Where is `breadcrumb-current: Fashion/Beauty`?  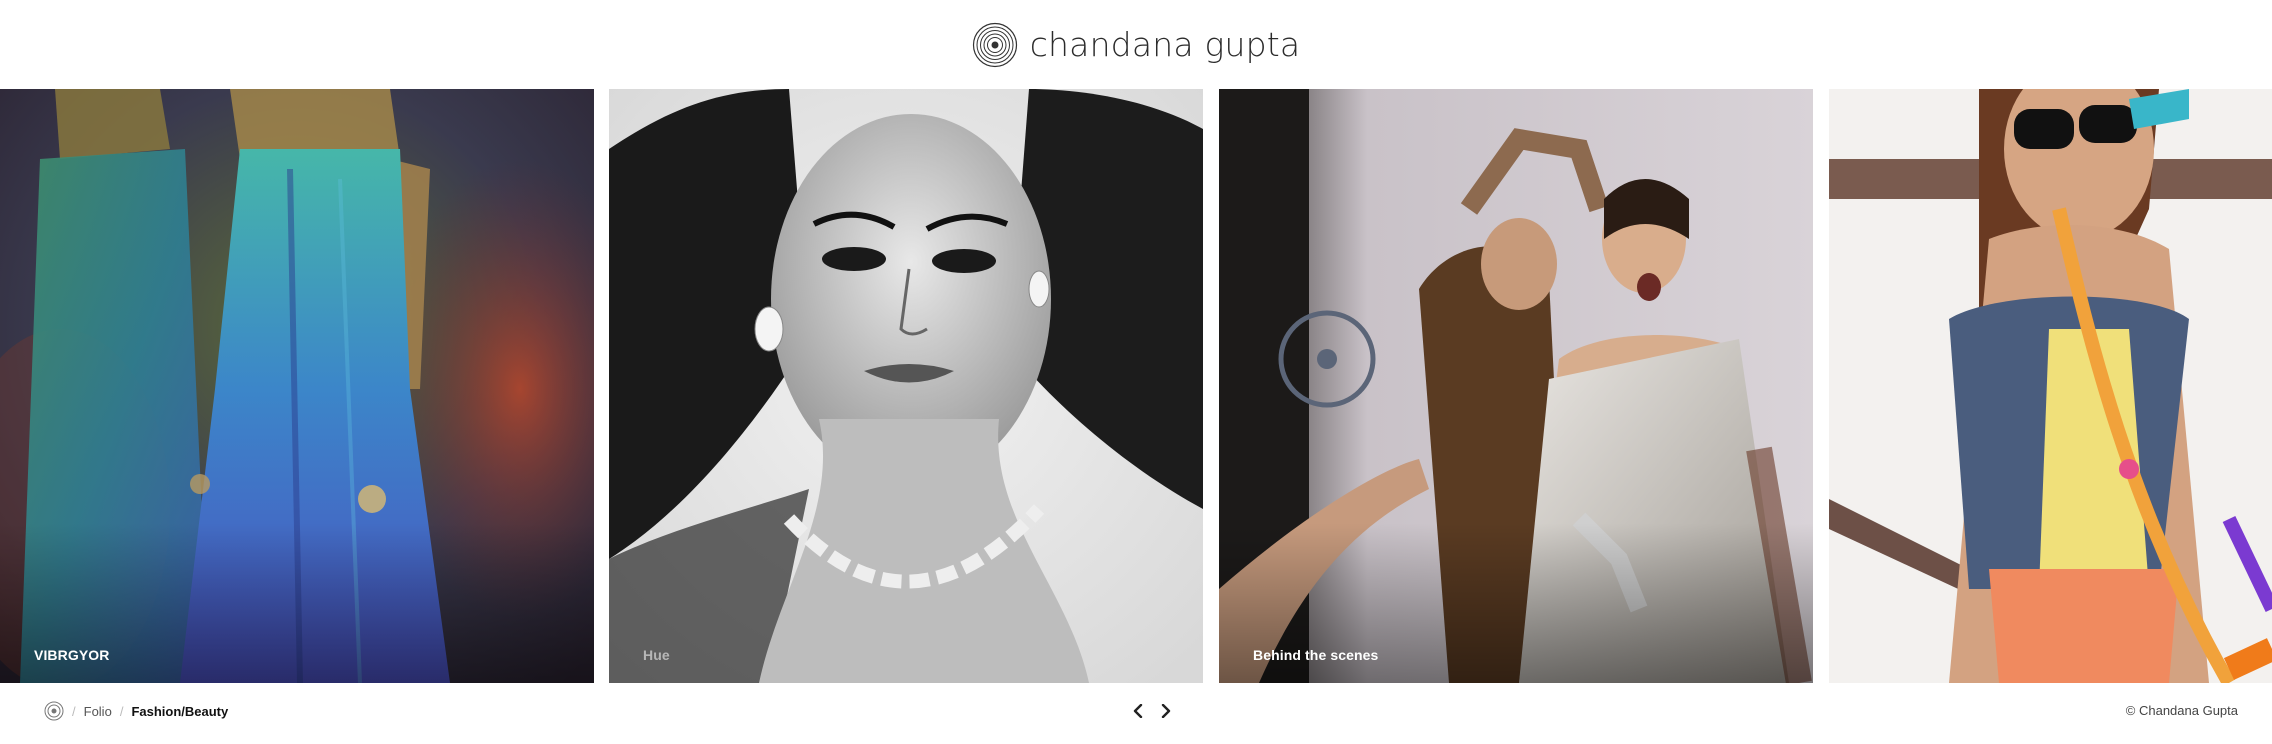 breadcrumb-current: Fashion/Beauty is located at coordinates (180, 711).